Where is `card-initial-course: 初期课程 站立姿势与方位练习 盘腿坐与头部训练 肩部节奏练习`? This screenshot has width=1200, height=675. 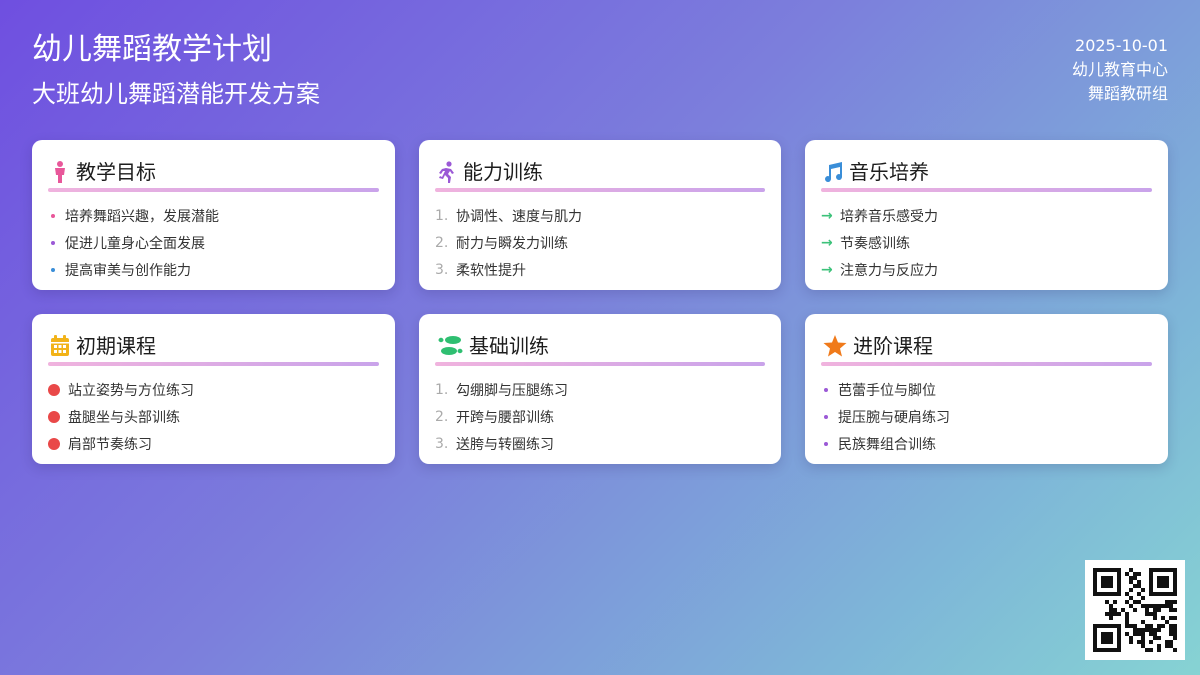 card-initial-course: 初期课程 站立姿势与方位练习 盘腿坐与头部训练 肩部节奏练习 is located at coordinates (213, 389).